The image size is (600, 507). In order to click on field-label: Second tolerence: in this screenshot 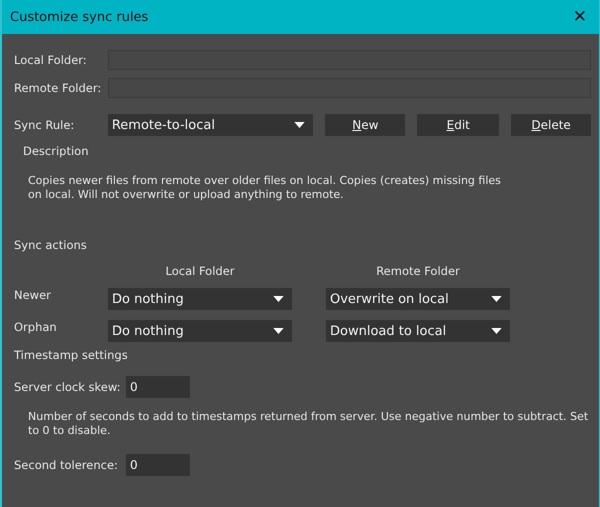, I will do `click(66, 465)`.